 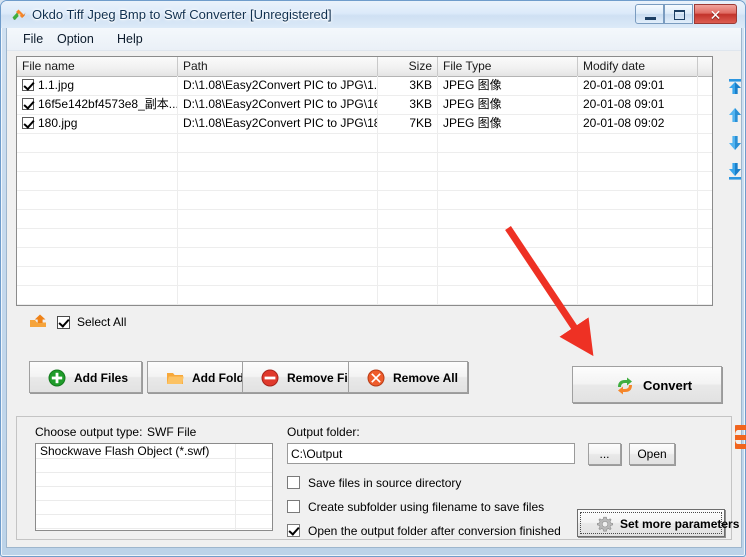 I want to click on convert-icon, so click(x=625, y=386).